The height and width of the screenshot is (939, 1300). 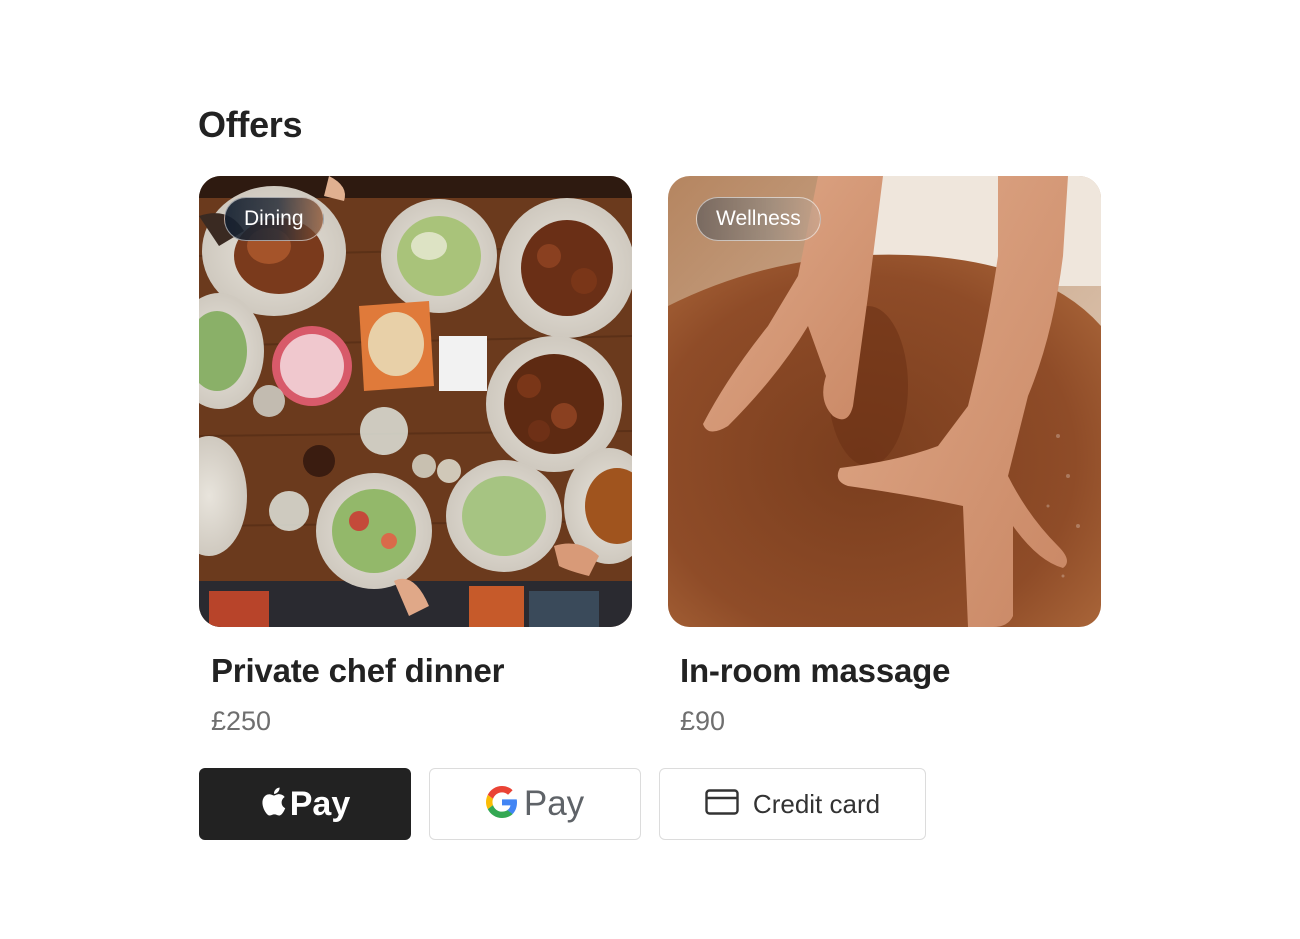 I want to click on offer-title: In-room massage, so click(x=815, y=671).